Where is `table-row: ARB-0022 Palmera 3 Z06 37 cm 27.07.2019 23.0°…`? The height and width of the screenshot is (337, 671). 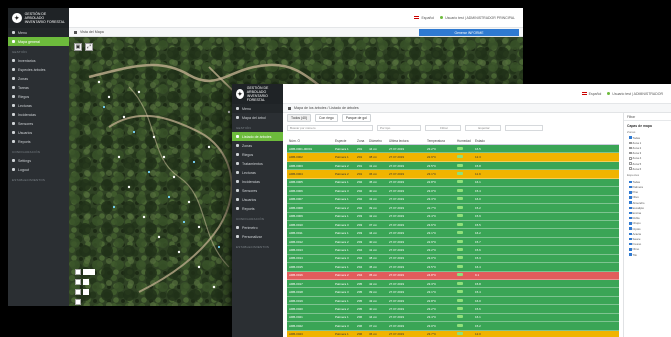 table-row: ARB-0022 Palmera 3 Z06 37 cm 27.07.2019 23.0°… is located at coordinates (453, 326).